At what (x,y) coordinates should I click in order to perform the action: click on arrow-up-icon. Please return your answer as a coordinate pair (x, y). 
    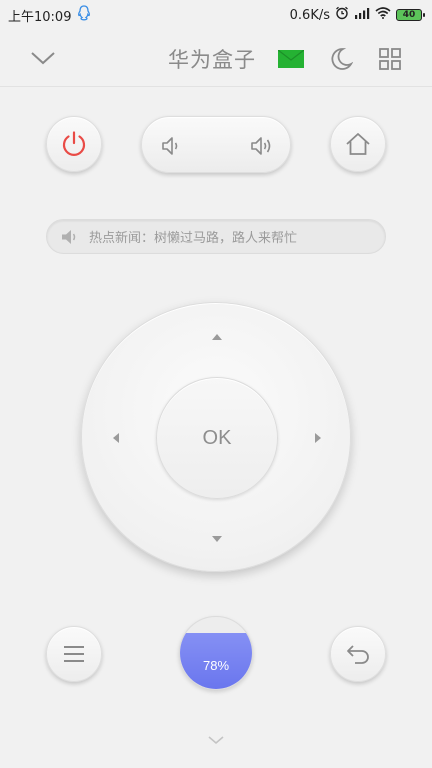
    Looking at the image, I should click on (217, 337).